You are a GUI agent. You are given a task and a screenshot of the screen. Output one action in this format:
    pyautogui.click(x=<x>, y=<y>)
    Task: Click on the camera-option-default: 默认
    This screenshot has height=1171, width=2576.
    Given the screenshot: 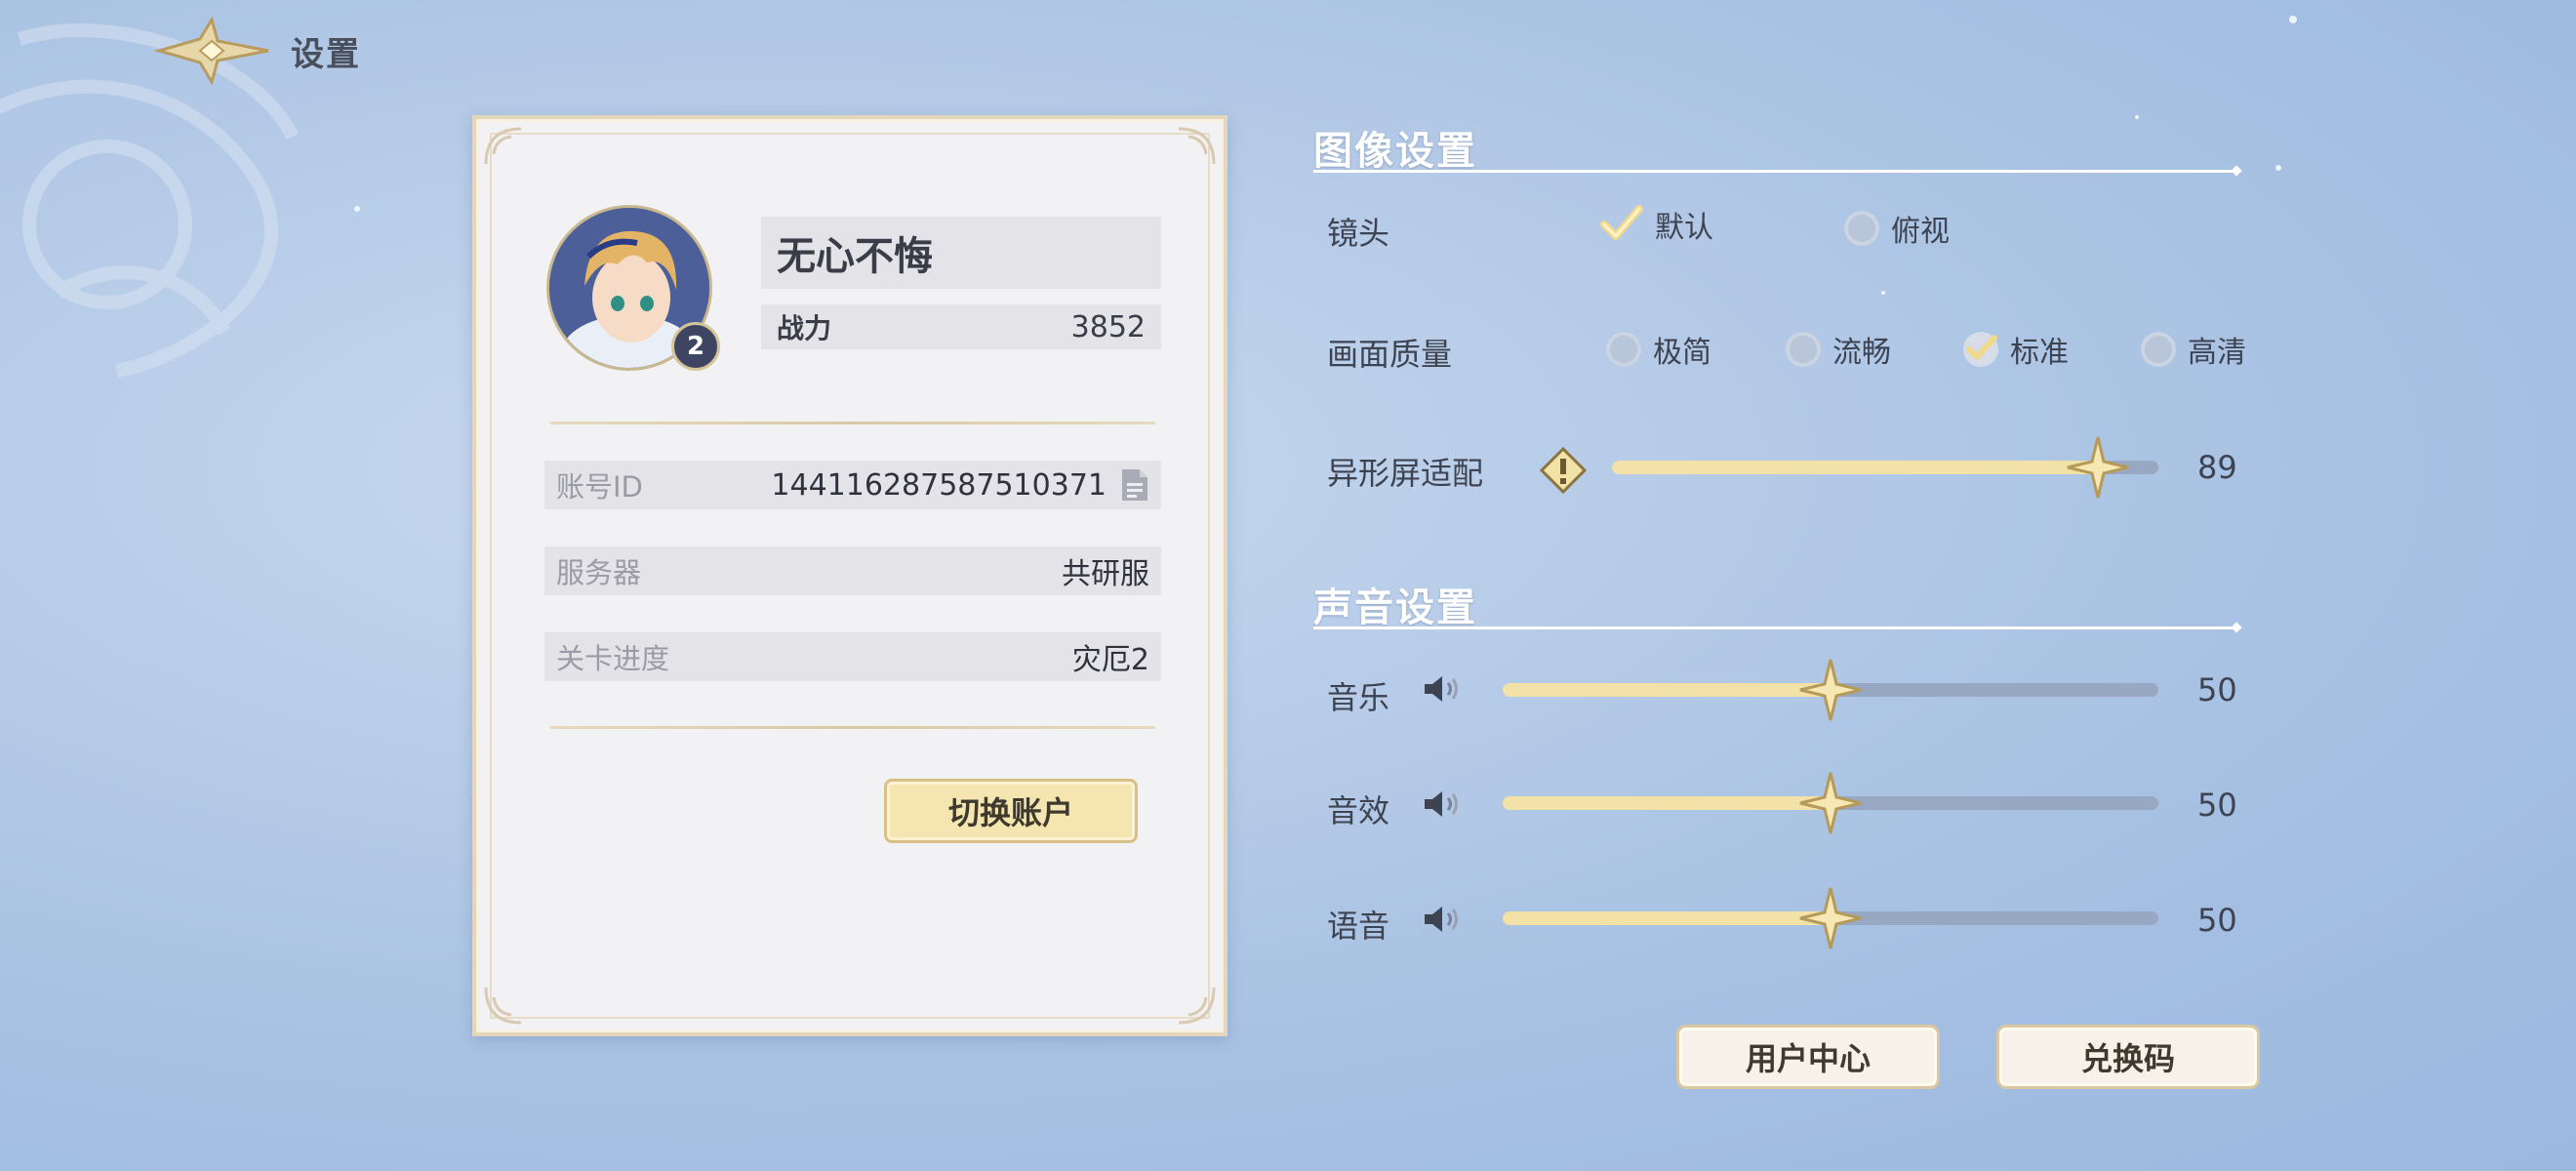 What is the action you would take?
    pyautogui.click(x=1656, y=224)
    